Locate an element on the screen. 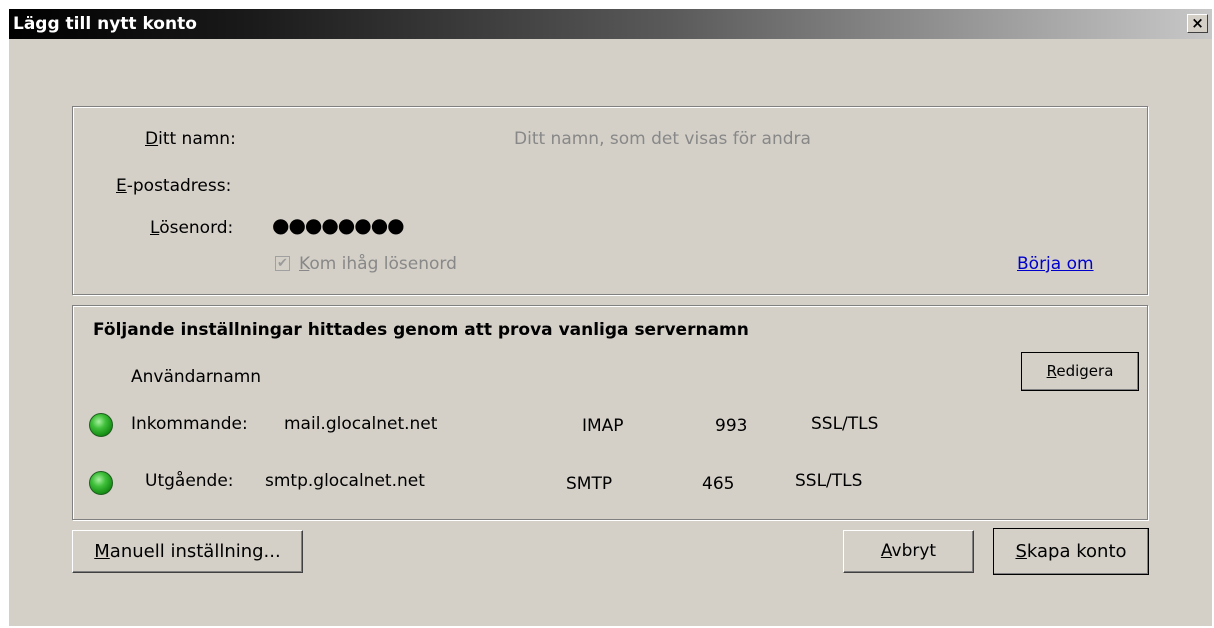  checkmark-icon: ✔ is located at coordinates (282, 263).